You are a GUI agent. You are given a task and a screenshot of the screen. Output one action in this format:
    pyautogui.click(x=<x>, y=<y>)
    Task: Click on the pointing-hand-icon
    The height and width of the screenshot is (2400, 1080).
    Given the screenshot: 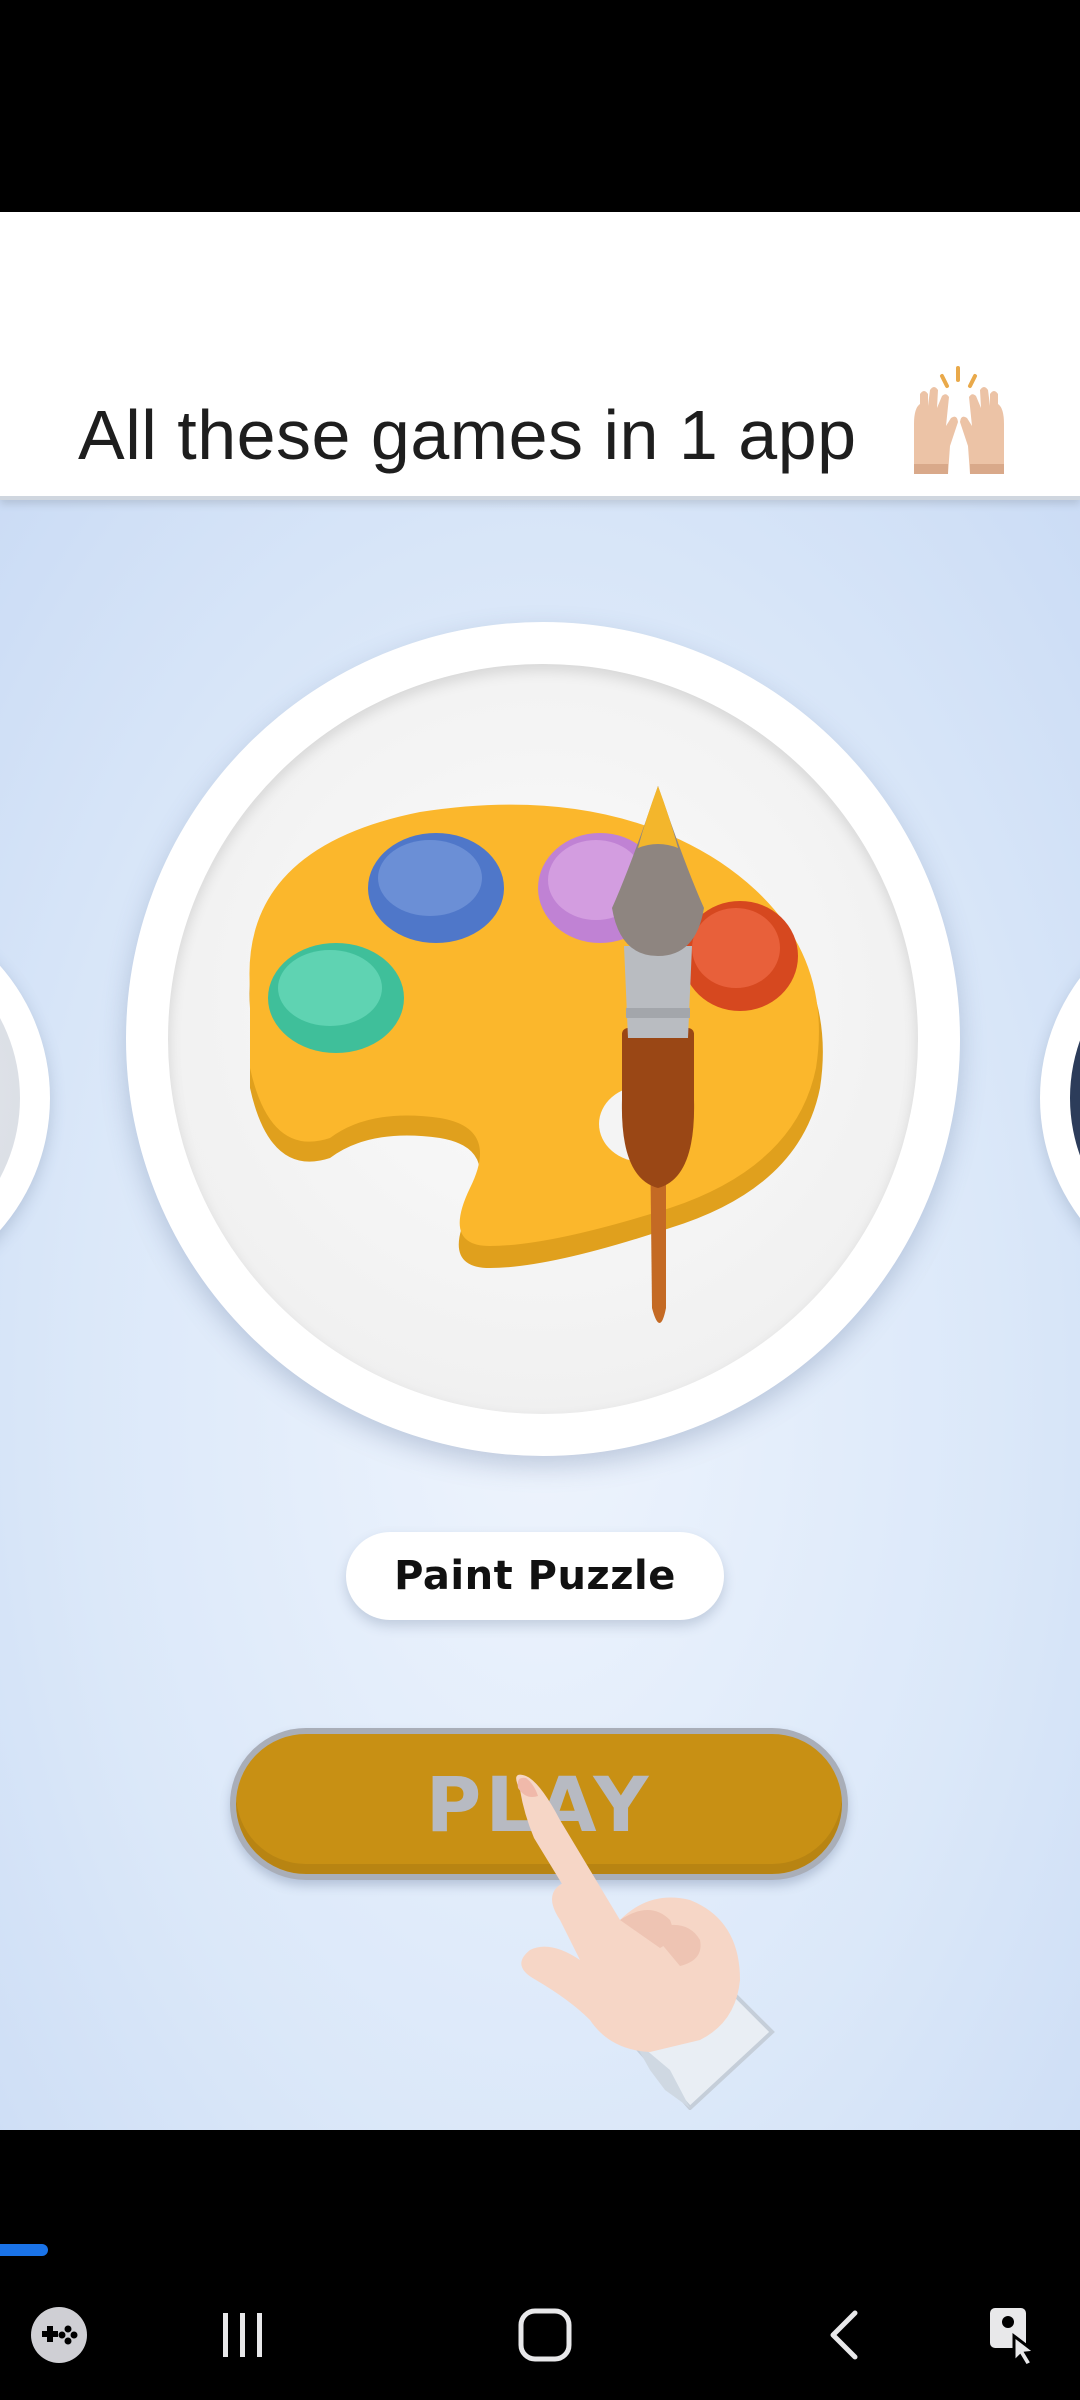 What is the action you would take?
    pyautogui.click(x=645, y=1942)
    